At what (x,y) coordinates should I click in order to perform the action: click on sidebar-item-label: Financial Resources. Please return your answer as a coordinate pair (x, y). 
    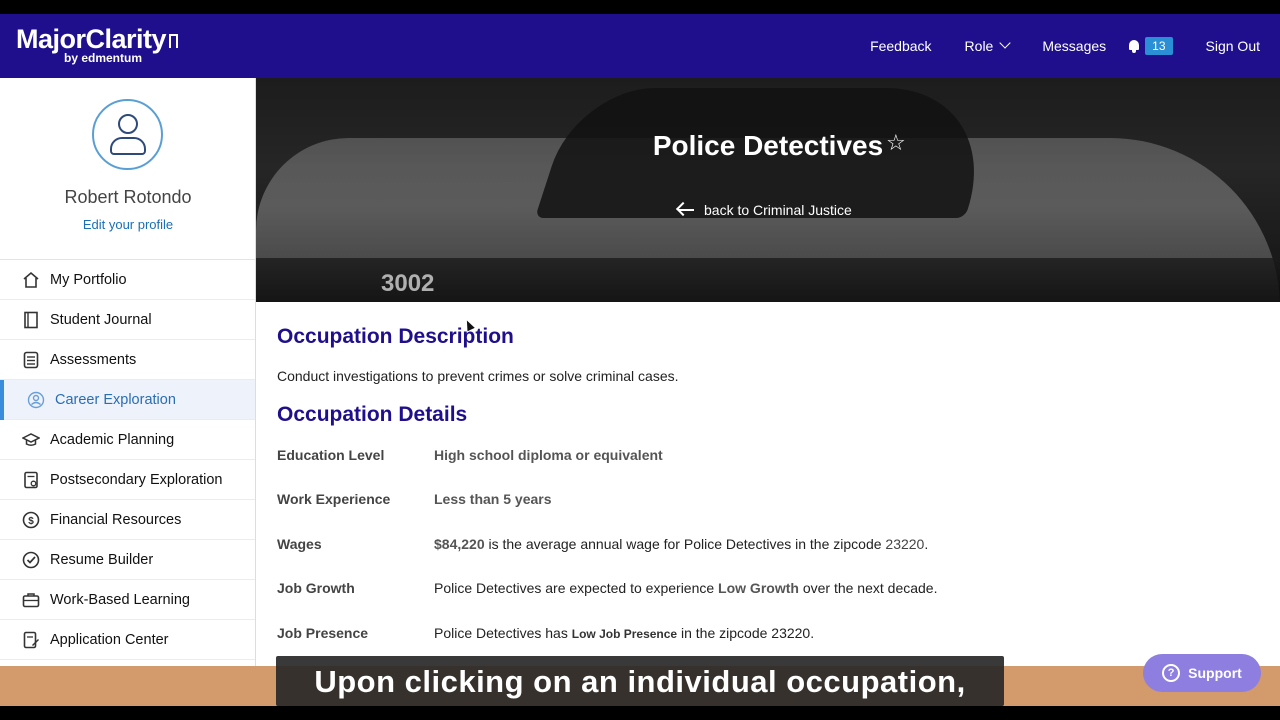
    Looking at the image, I should click on (116, 519).